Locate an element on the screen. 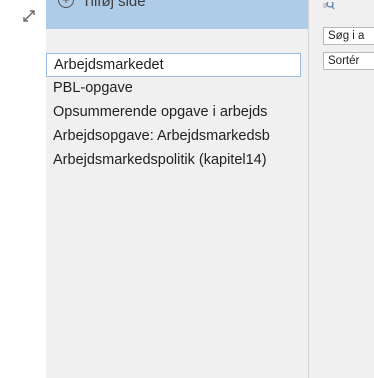 Image resolution: width=374 pixels, height=378 pixels. page-item-pbl-opgave: PBL-opgave is located at coordinates (177, 89).